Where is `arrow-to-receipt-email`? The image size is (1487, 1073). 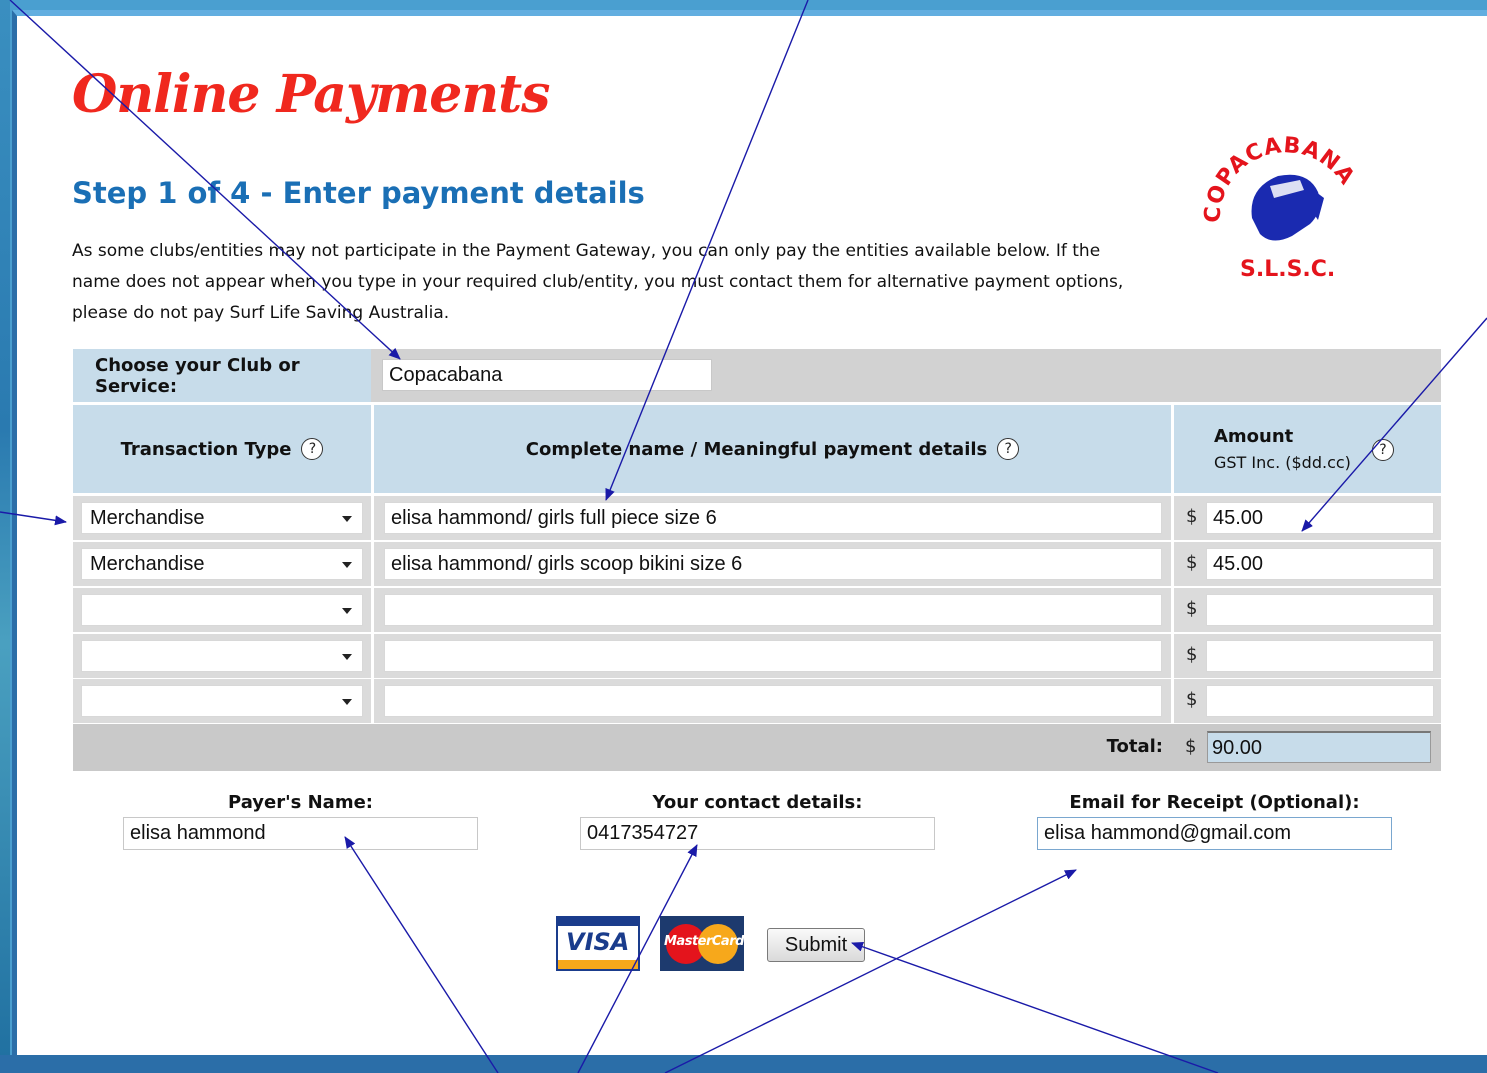
arrow-to-receipt-email is located at coordinates (870, 971).